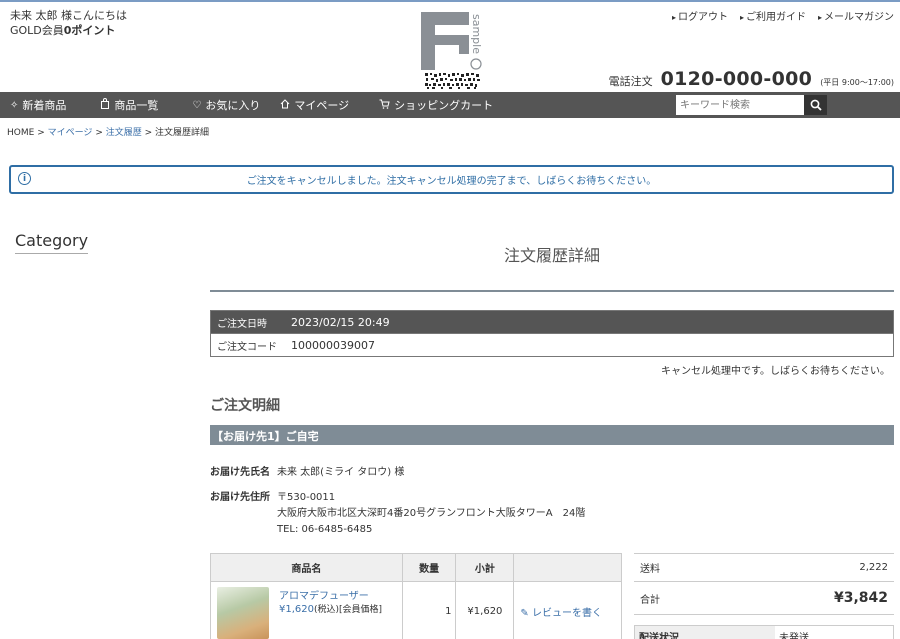 Image resolution: width=900 pixels, height=639 pixels. Describe the element at coordinates (552, 344) in the screenshot. I see `order-code-row: ご注文コード 100000039007` at that location.